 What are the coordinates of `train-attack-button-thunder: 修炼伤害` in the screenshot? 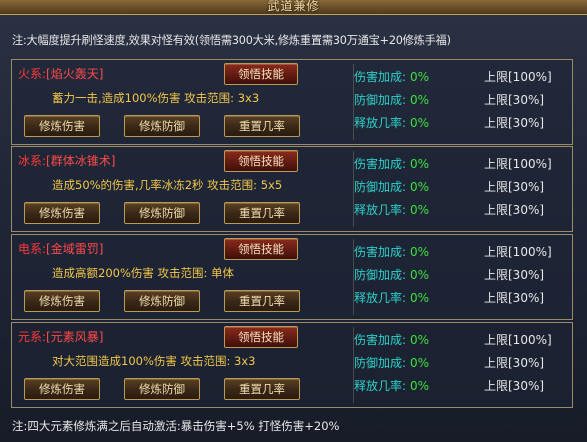 It's located at (62, 301).